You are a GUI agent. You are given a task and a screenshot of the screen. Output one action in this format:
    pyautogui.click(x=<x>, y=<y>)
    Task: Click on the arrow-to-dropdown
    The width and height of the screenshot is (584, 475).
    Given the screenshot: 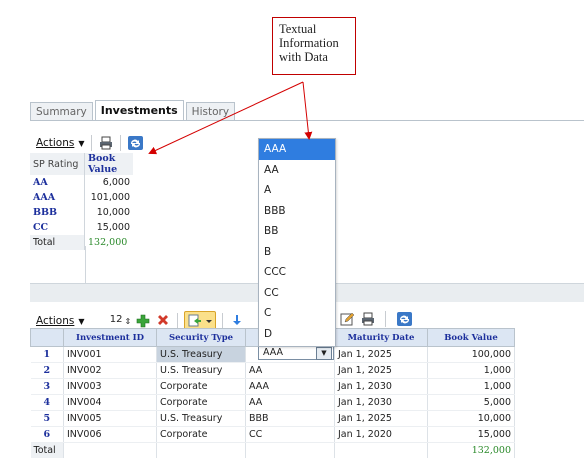 What is the action you would take?
    pyautogui.click(x=307, y=110)
    